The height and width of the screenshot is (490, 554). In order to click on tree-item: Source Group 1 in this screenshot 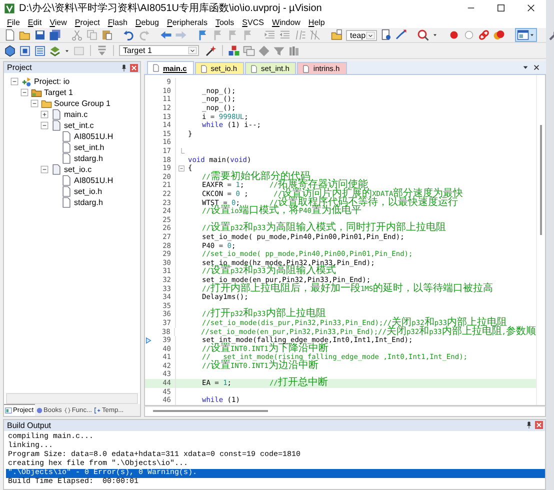, I will do `click(82, 103)`.